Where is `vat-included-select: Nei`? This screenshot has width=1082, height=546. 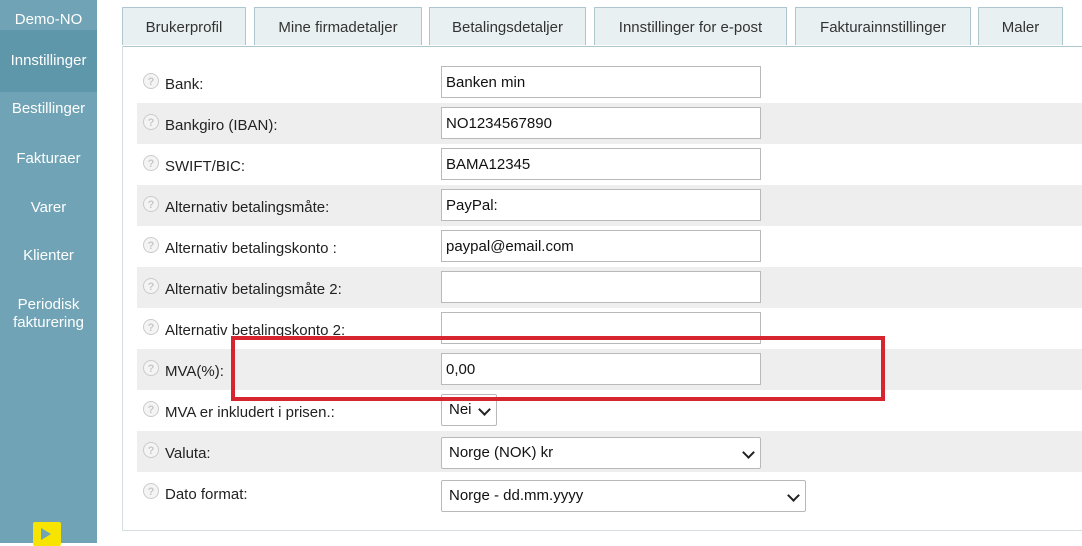
vat-included-select: Nei is located at coordinates (469, 410).